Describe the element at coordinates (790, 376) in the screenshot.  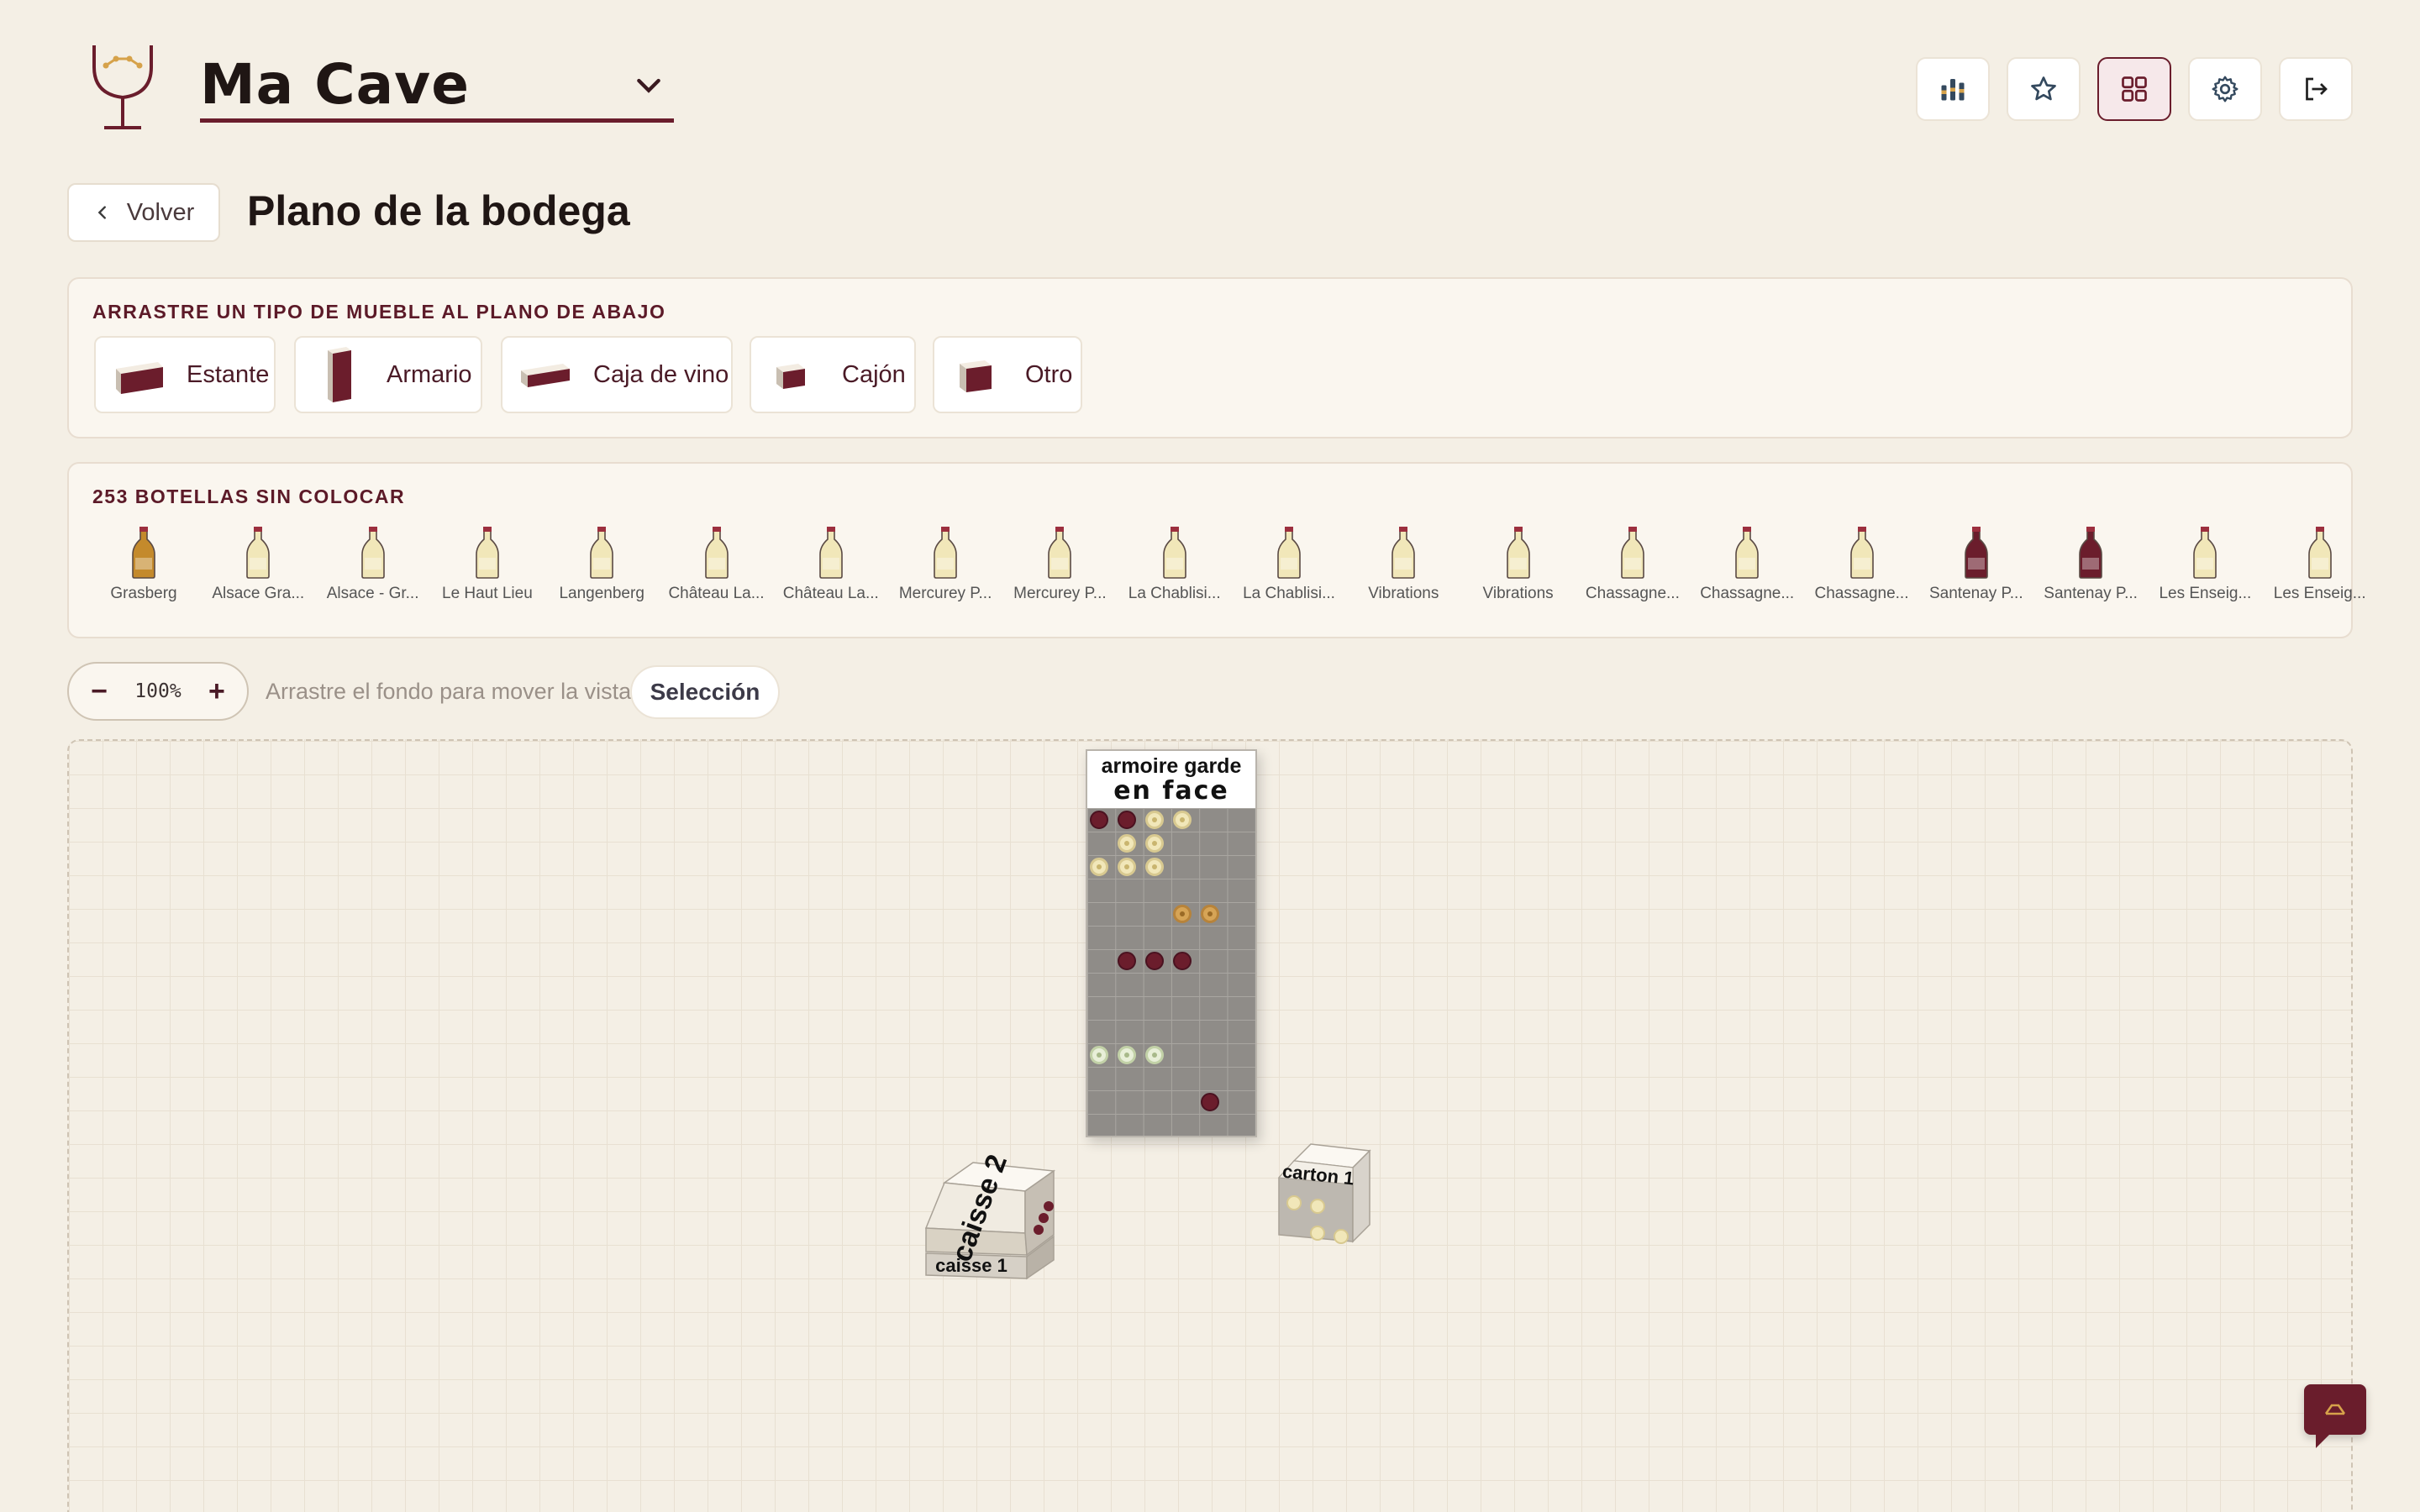
I see `drawer-icon` at that location.